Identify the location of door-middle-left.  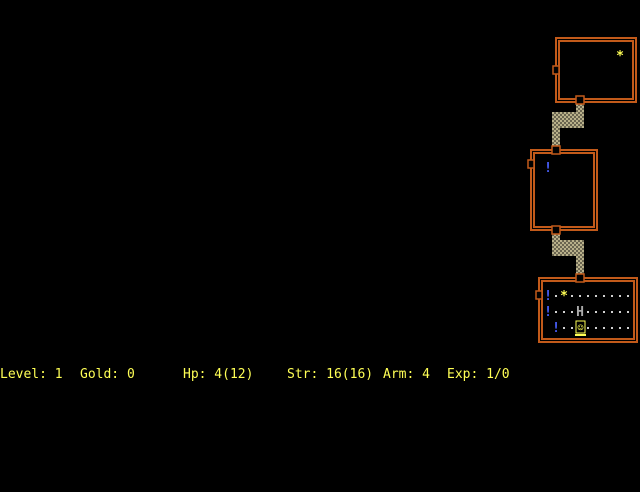
(531, 164).